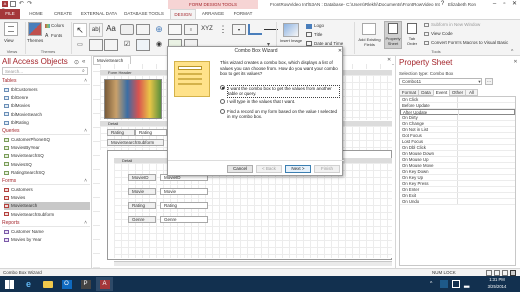 This screenshot has height=292, width=520. I want to click on ie-icon: e, so click(28, 284).